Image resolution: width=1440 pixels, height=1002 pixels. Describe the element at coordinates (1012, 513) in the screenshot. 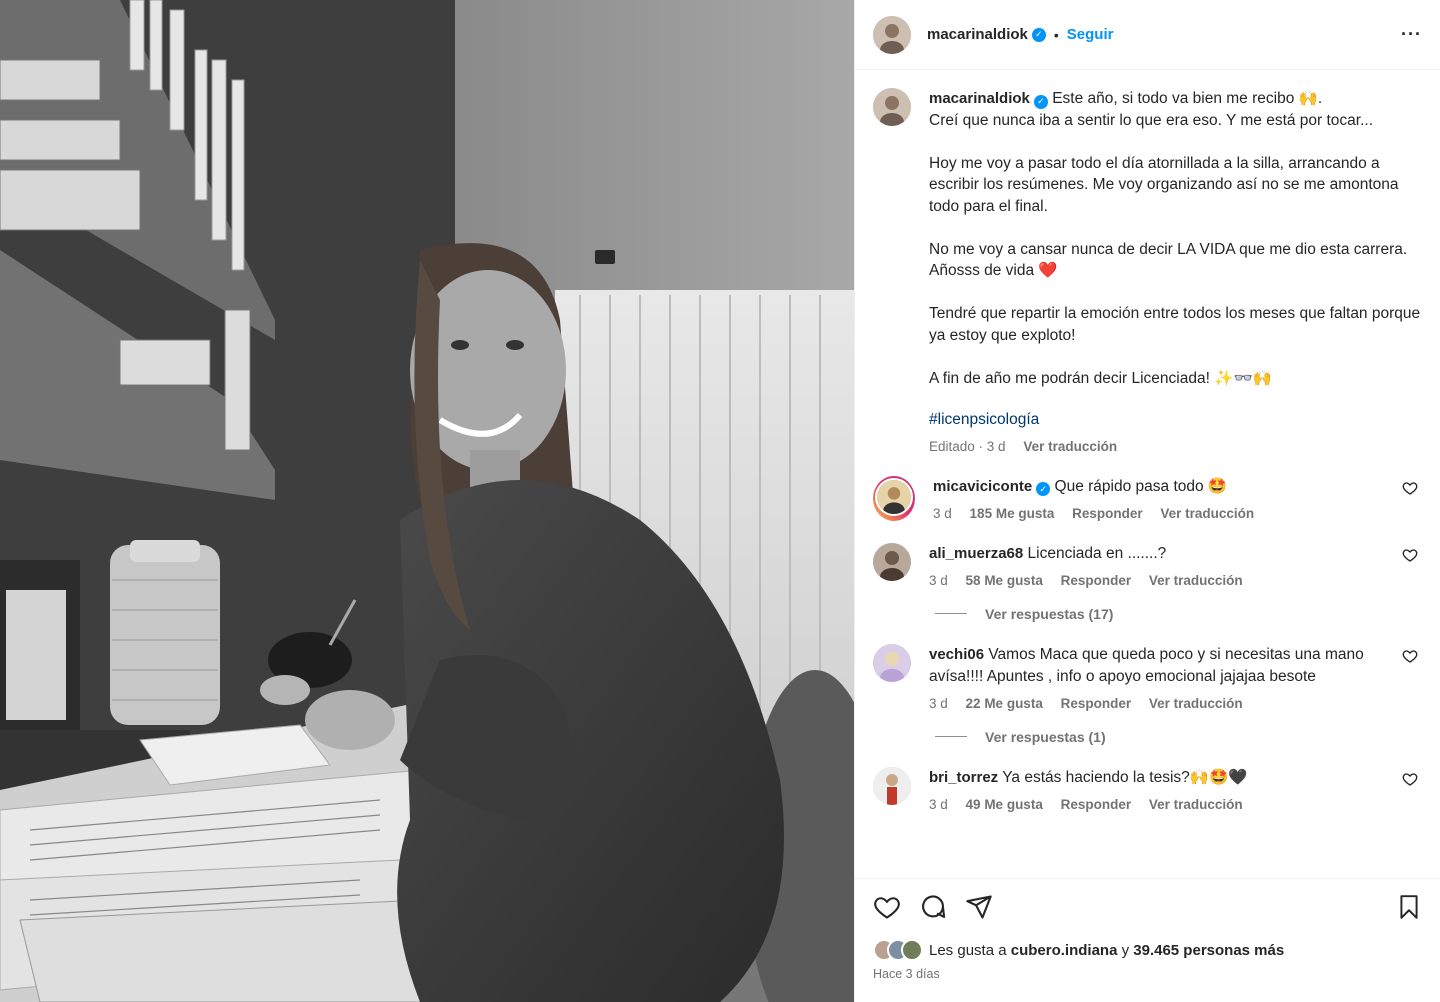

I see `comment-likes: 185 Me gusta` at that location.